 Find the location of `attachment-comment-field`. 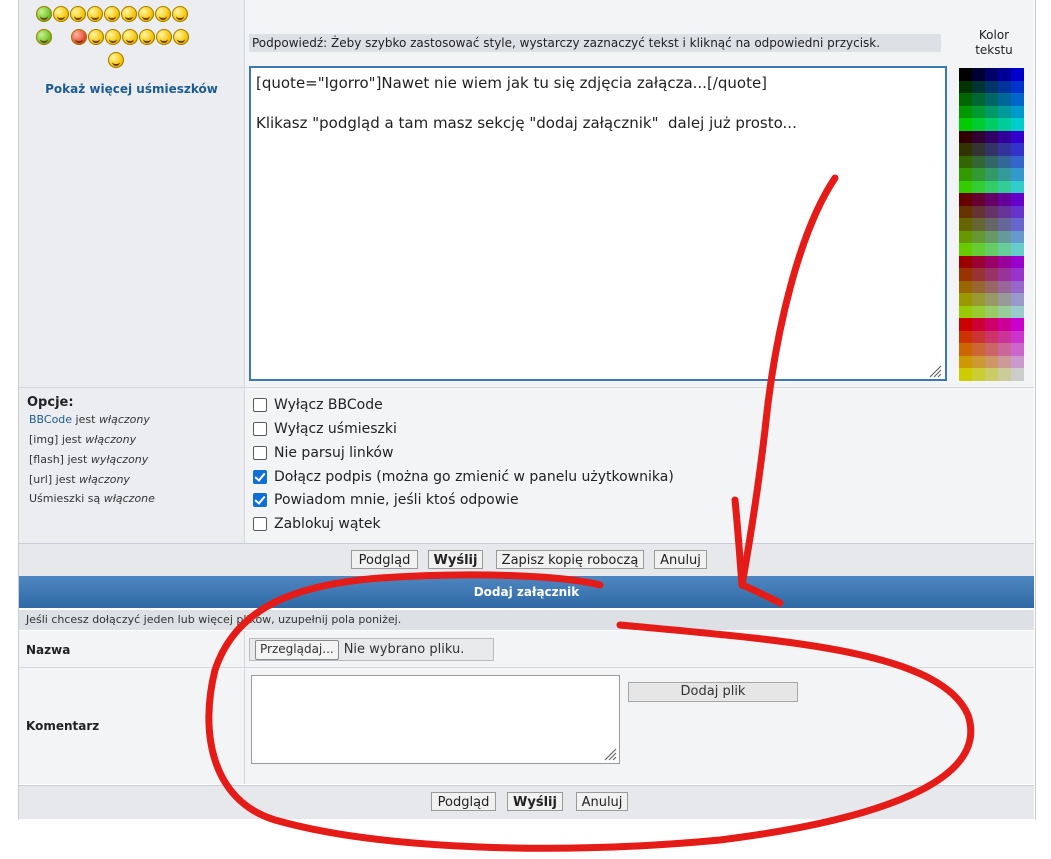

attachment-comment-field is located at coordinates (435, 719).